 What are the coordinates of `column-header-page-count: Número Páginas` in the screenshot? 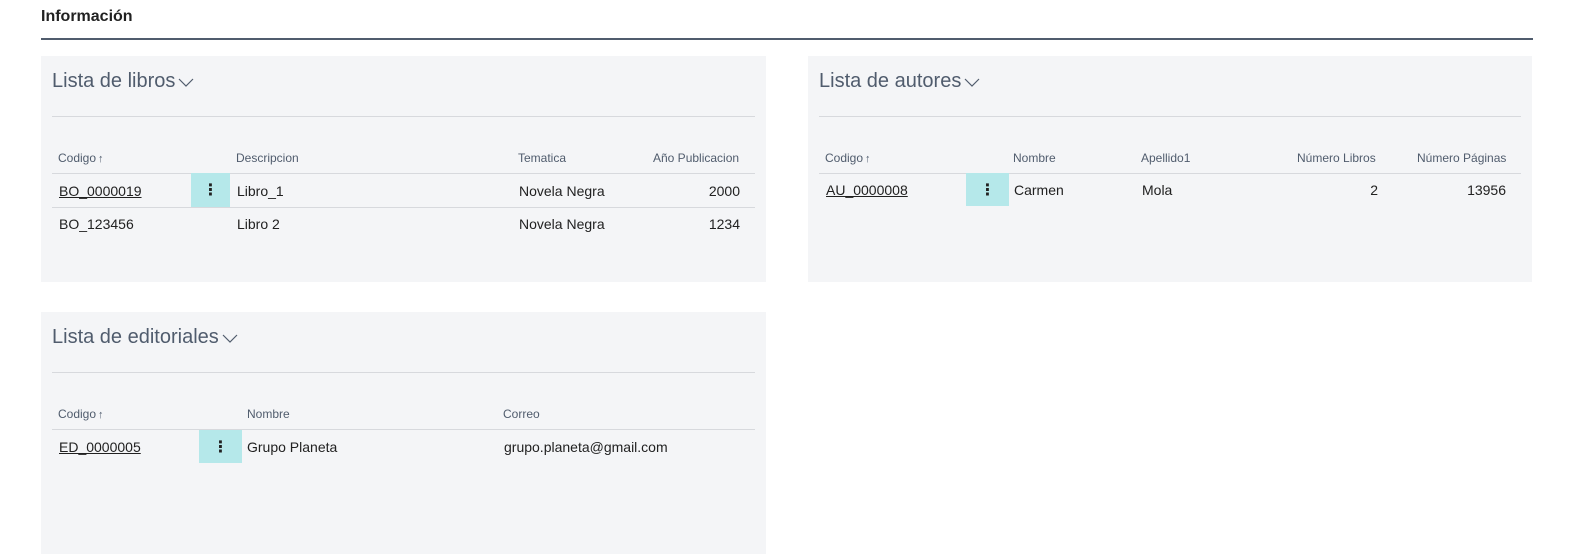 It's located at (1461, 158).